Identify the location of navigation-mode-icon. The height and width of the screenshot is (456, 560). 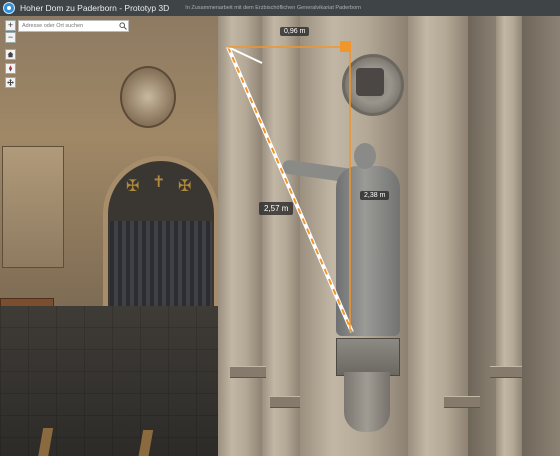
(10, 82).